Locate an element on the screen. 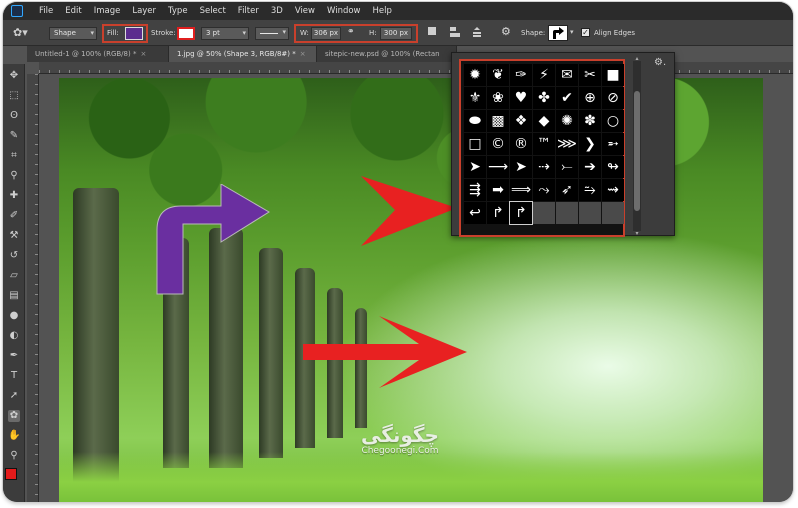  brush-icon: ✐ is located at coordinates (14, 216).